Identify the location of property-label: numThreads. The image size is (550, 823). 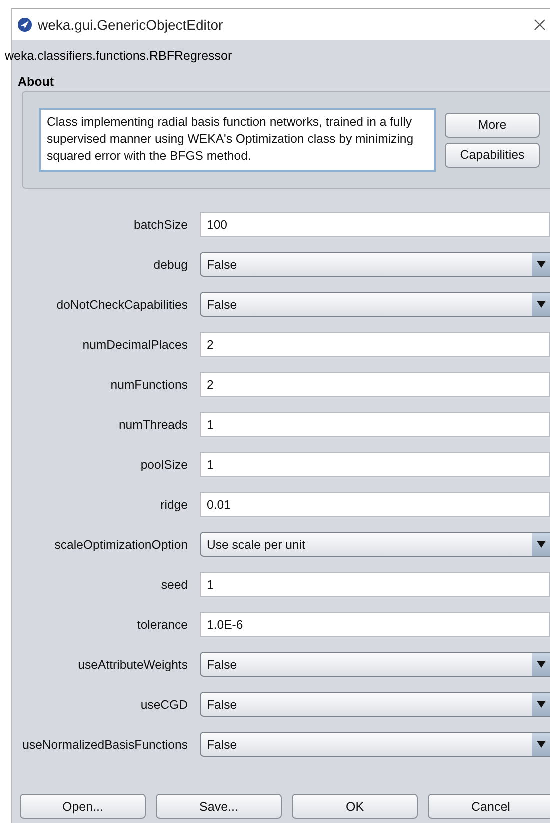
(153, 425).